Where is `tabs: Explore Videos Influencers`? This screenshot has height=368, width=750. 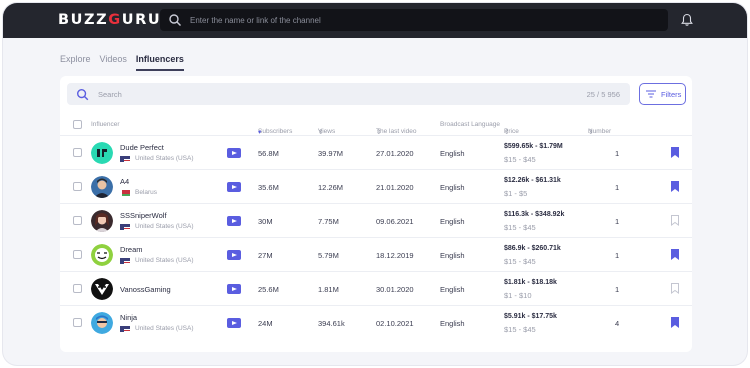 tabs: Explore Videos Influencers is located at coordinates (122, 62).